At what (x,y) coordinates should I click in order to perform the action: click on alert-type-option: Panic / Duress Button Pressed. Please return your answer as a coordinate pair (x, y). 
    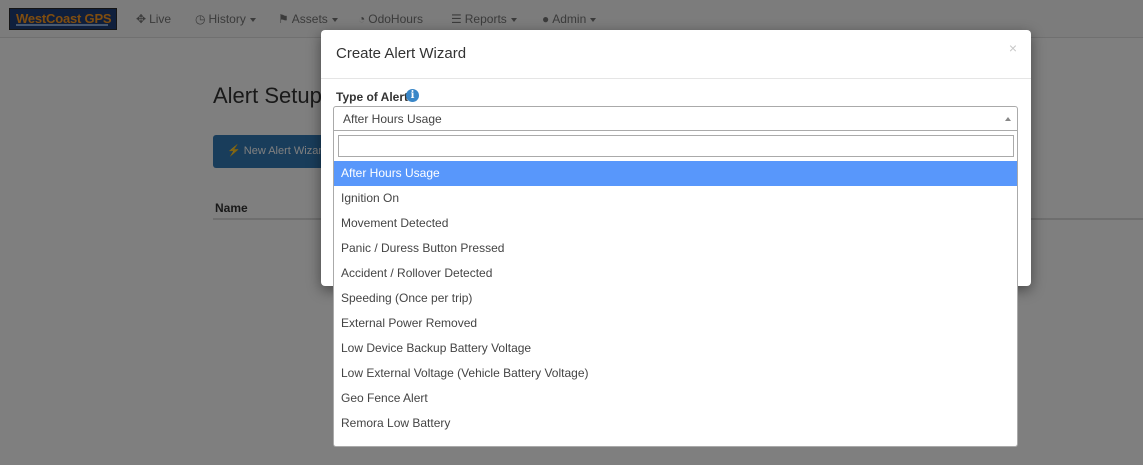
    Looking at the image, I should click on (675, 248).